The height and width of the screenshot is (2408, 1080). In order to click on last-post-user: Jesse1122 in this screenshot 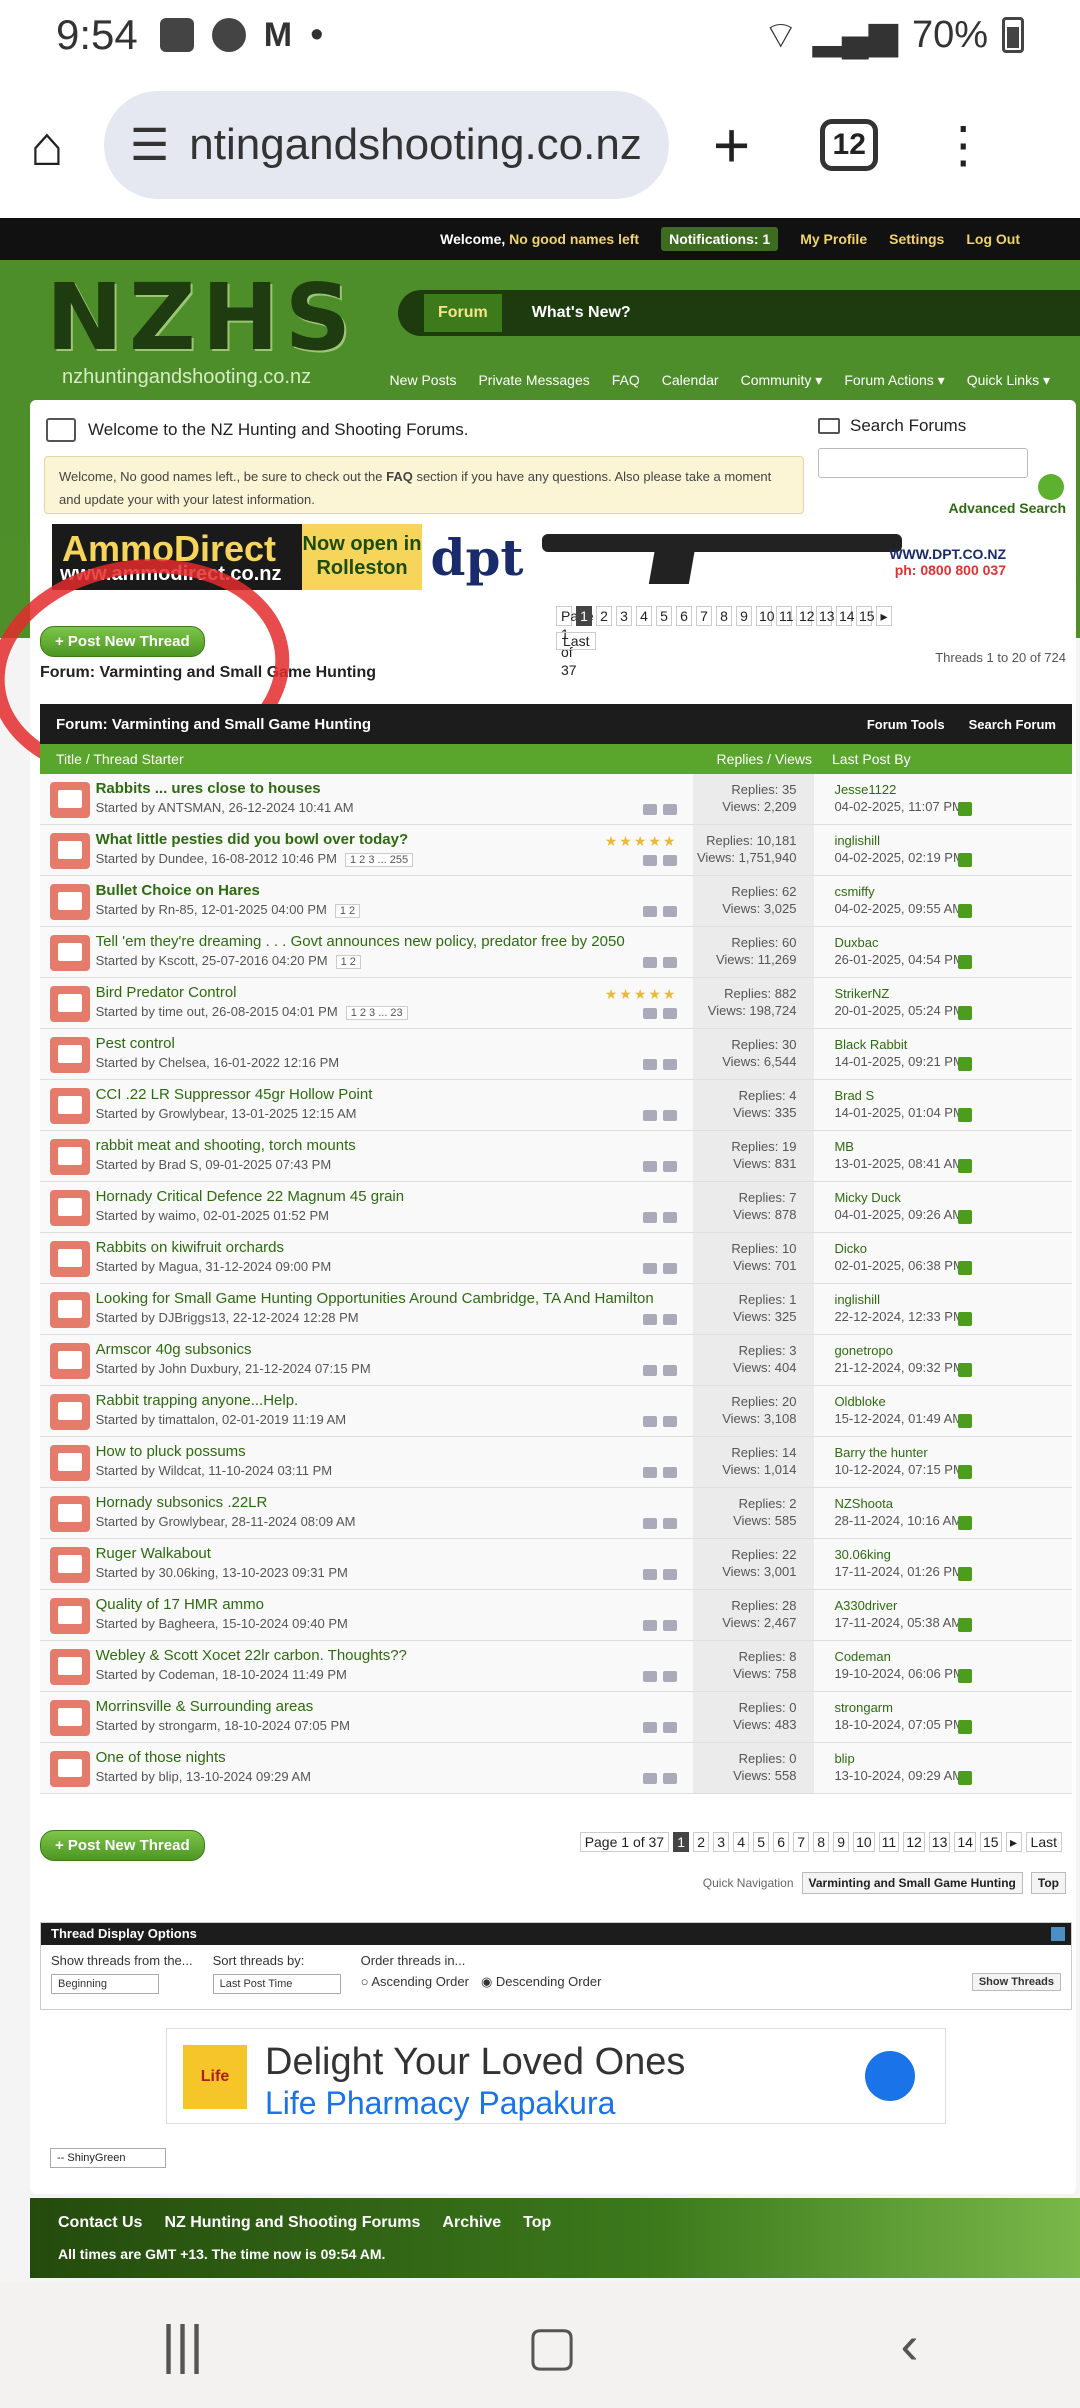, I will do `click(953, 789)`.